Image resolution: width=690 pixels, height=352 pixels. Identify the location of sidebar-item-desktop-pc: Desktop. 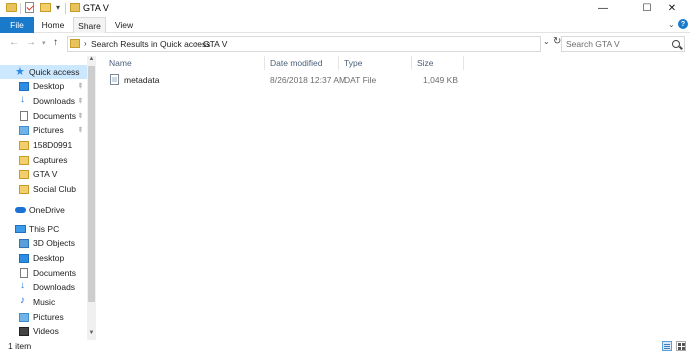
(43, 258).